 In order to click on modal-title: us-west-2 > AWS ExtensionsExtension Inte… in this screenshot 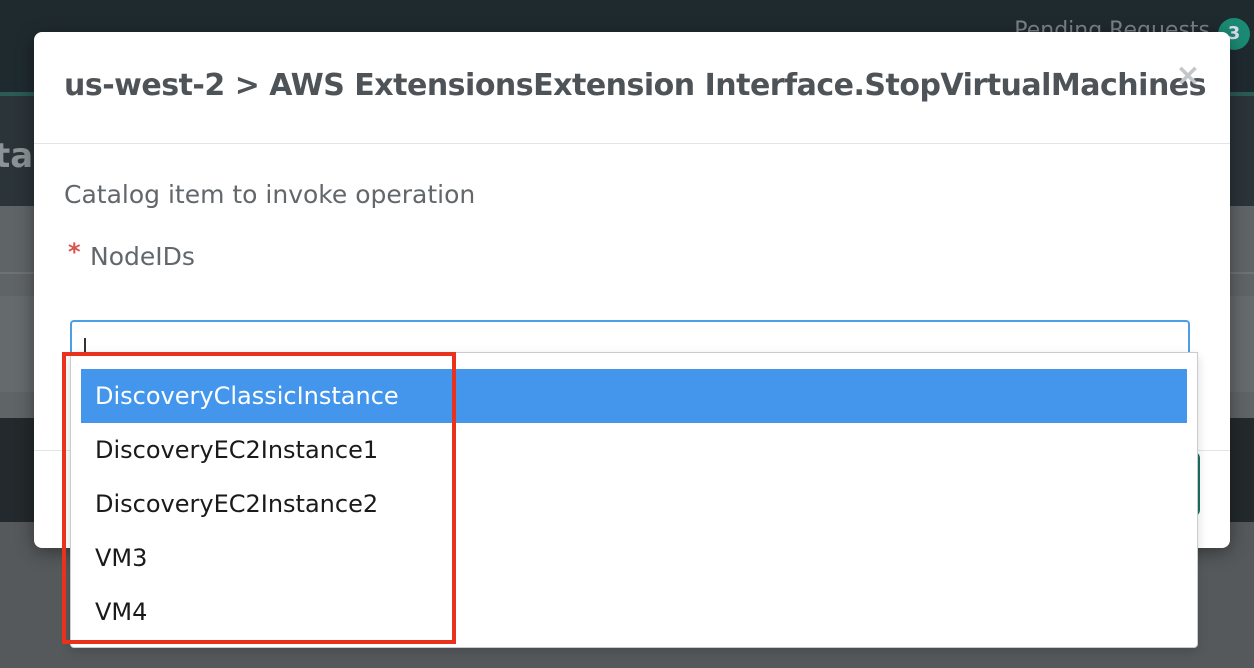, I will do `click(635, 85)`.